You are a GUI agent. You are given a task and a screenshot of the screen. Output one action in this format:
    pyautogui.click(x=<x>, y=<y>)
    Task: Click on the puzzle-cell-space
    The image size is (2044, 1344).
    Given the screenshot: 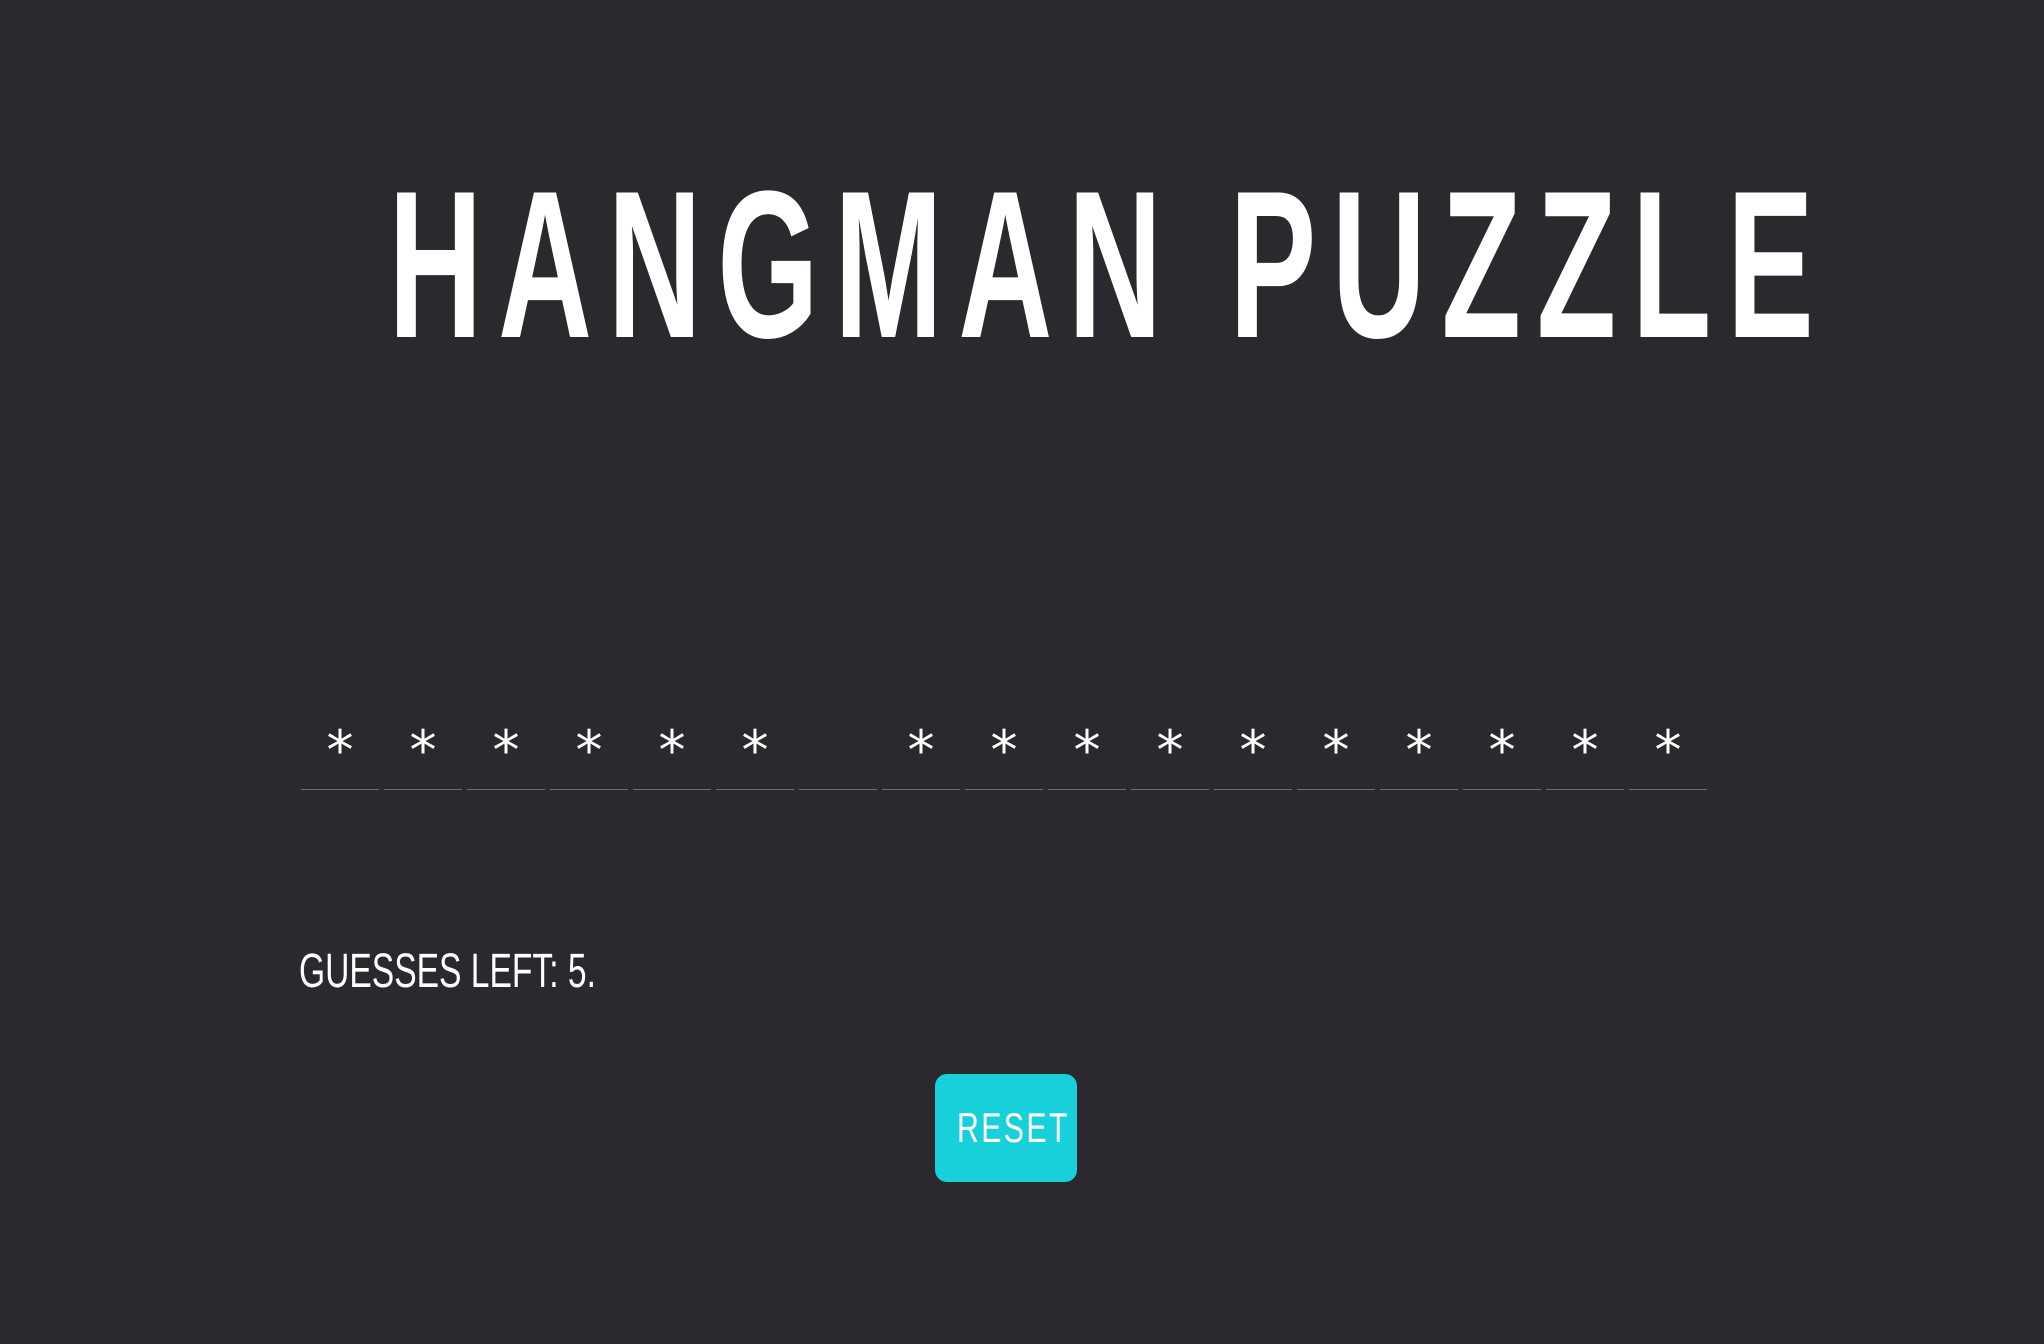 What is the action you would take?
    pyautogui.click(x=838, y=749)
    